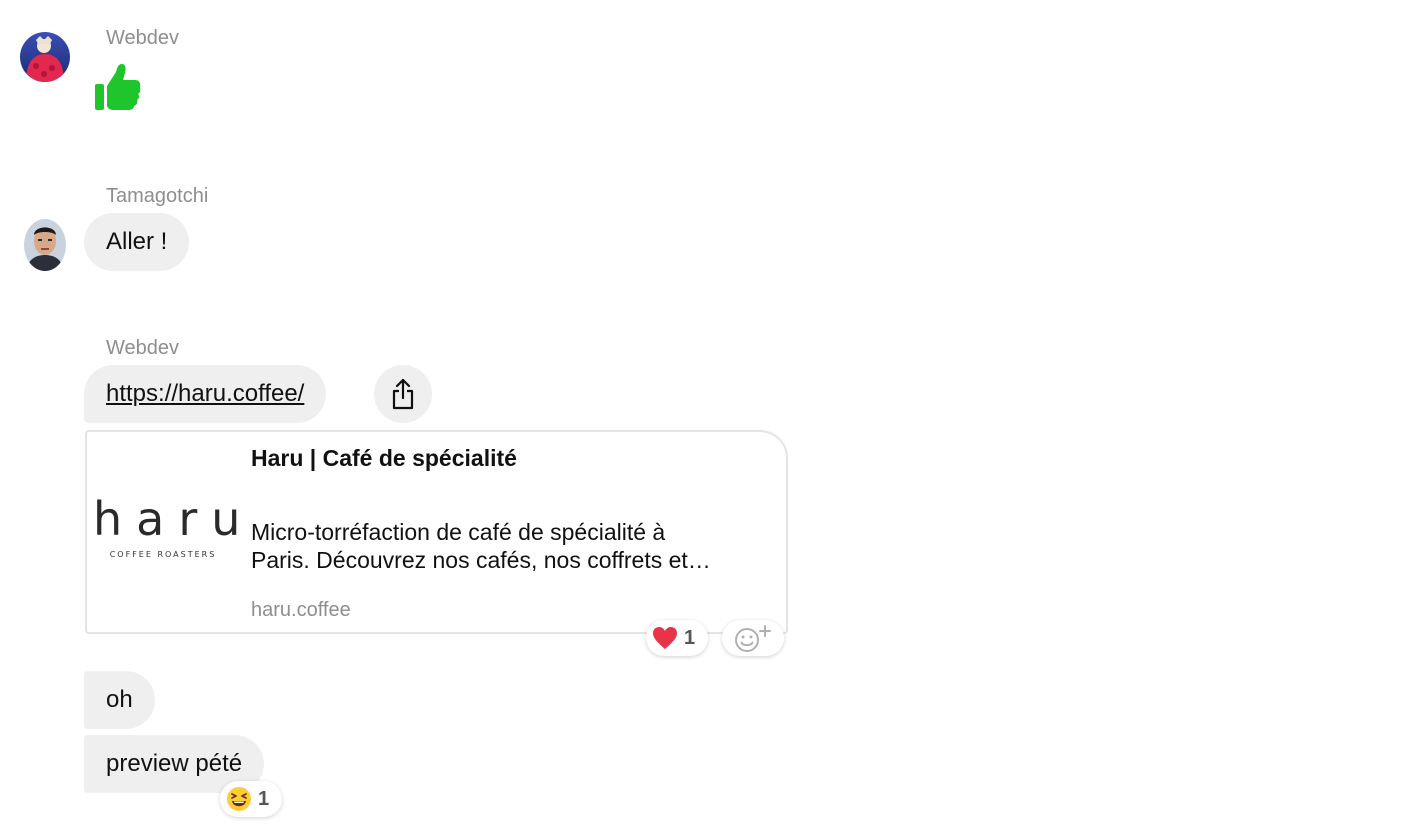 This screenshot has height=826, width=1408. I want to click on link-bubble: https://haru.coffee/, so click(205, 394).